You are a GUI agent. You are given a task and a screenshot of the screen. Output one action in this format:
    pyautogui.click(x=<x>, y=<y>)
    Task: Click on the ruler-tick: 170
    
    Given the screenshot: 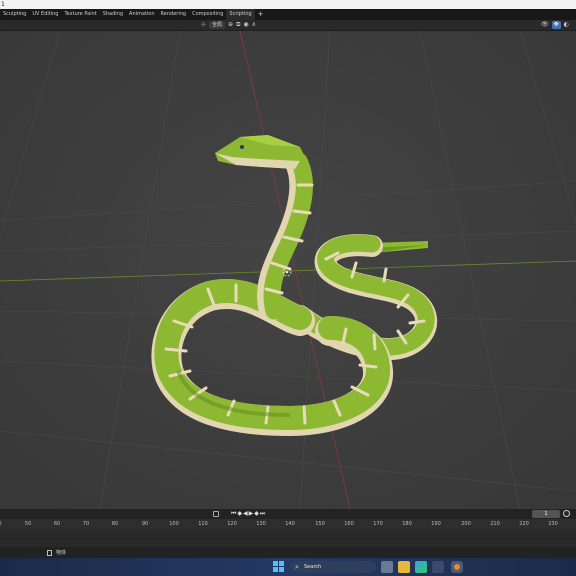 What is the action you would take?
    pyautogui.click(x=378, y=524)
    